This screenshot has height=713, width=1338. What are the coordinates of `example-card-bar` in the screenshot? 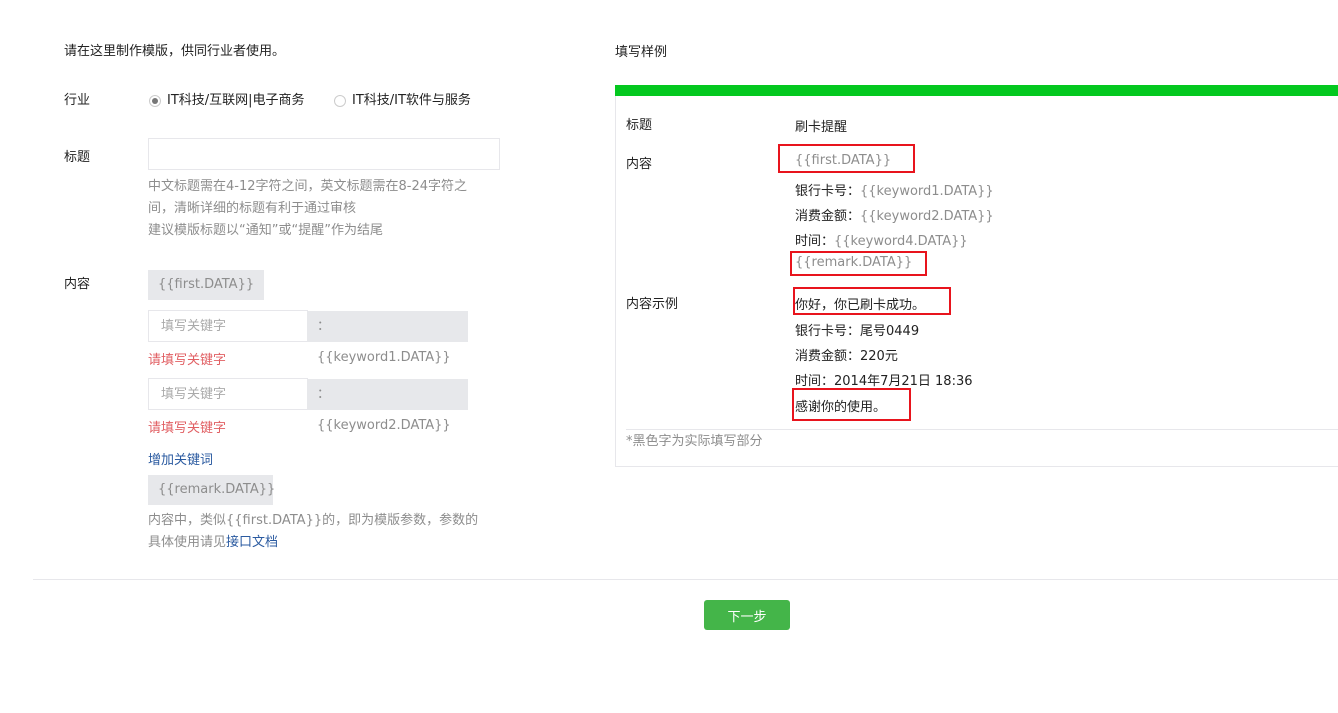 It's located at (976, 90).